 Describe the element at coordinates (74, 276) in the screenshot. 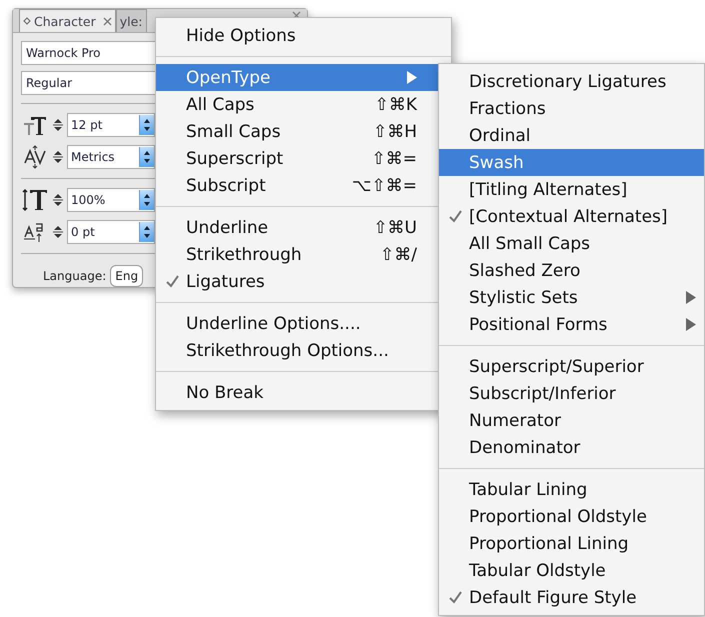

I see `language-label: Language:` at that location.